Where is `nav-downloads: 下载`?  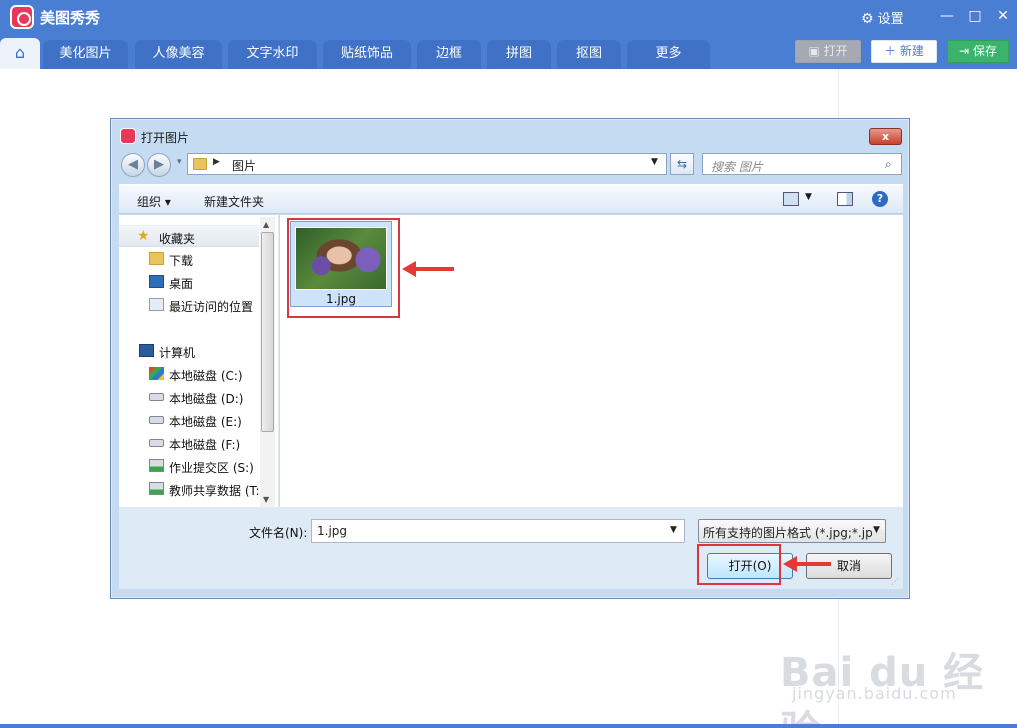 nav-downloads: 下载 is located at coordinates (189, 259).